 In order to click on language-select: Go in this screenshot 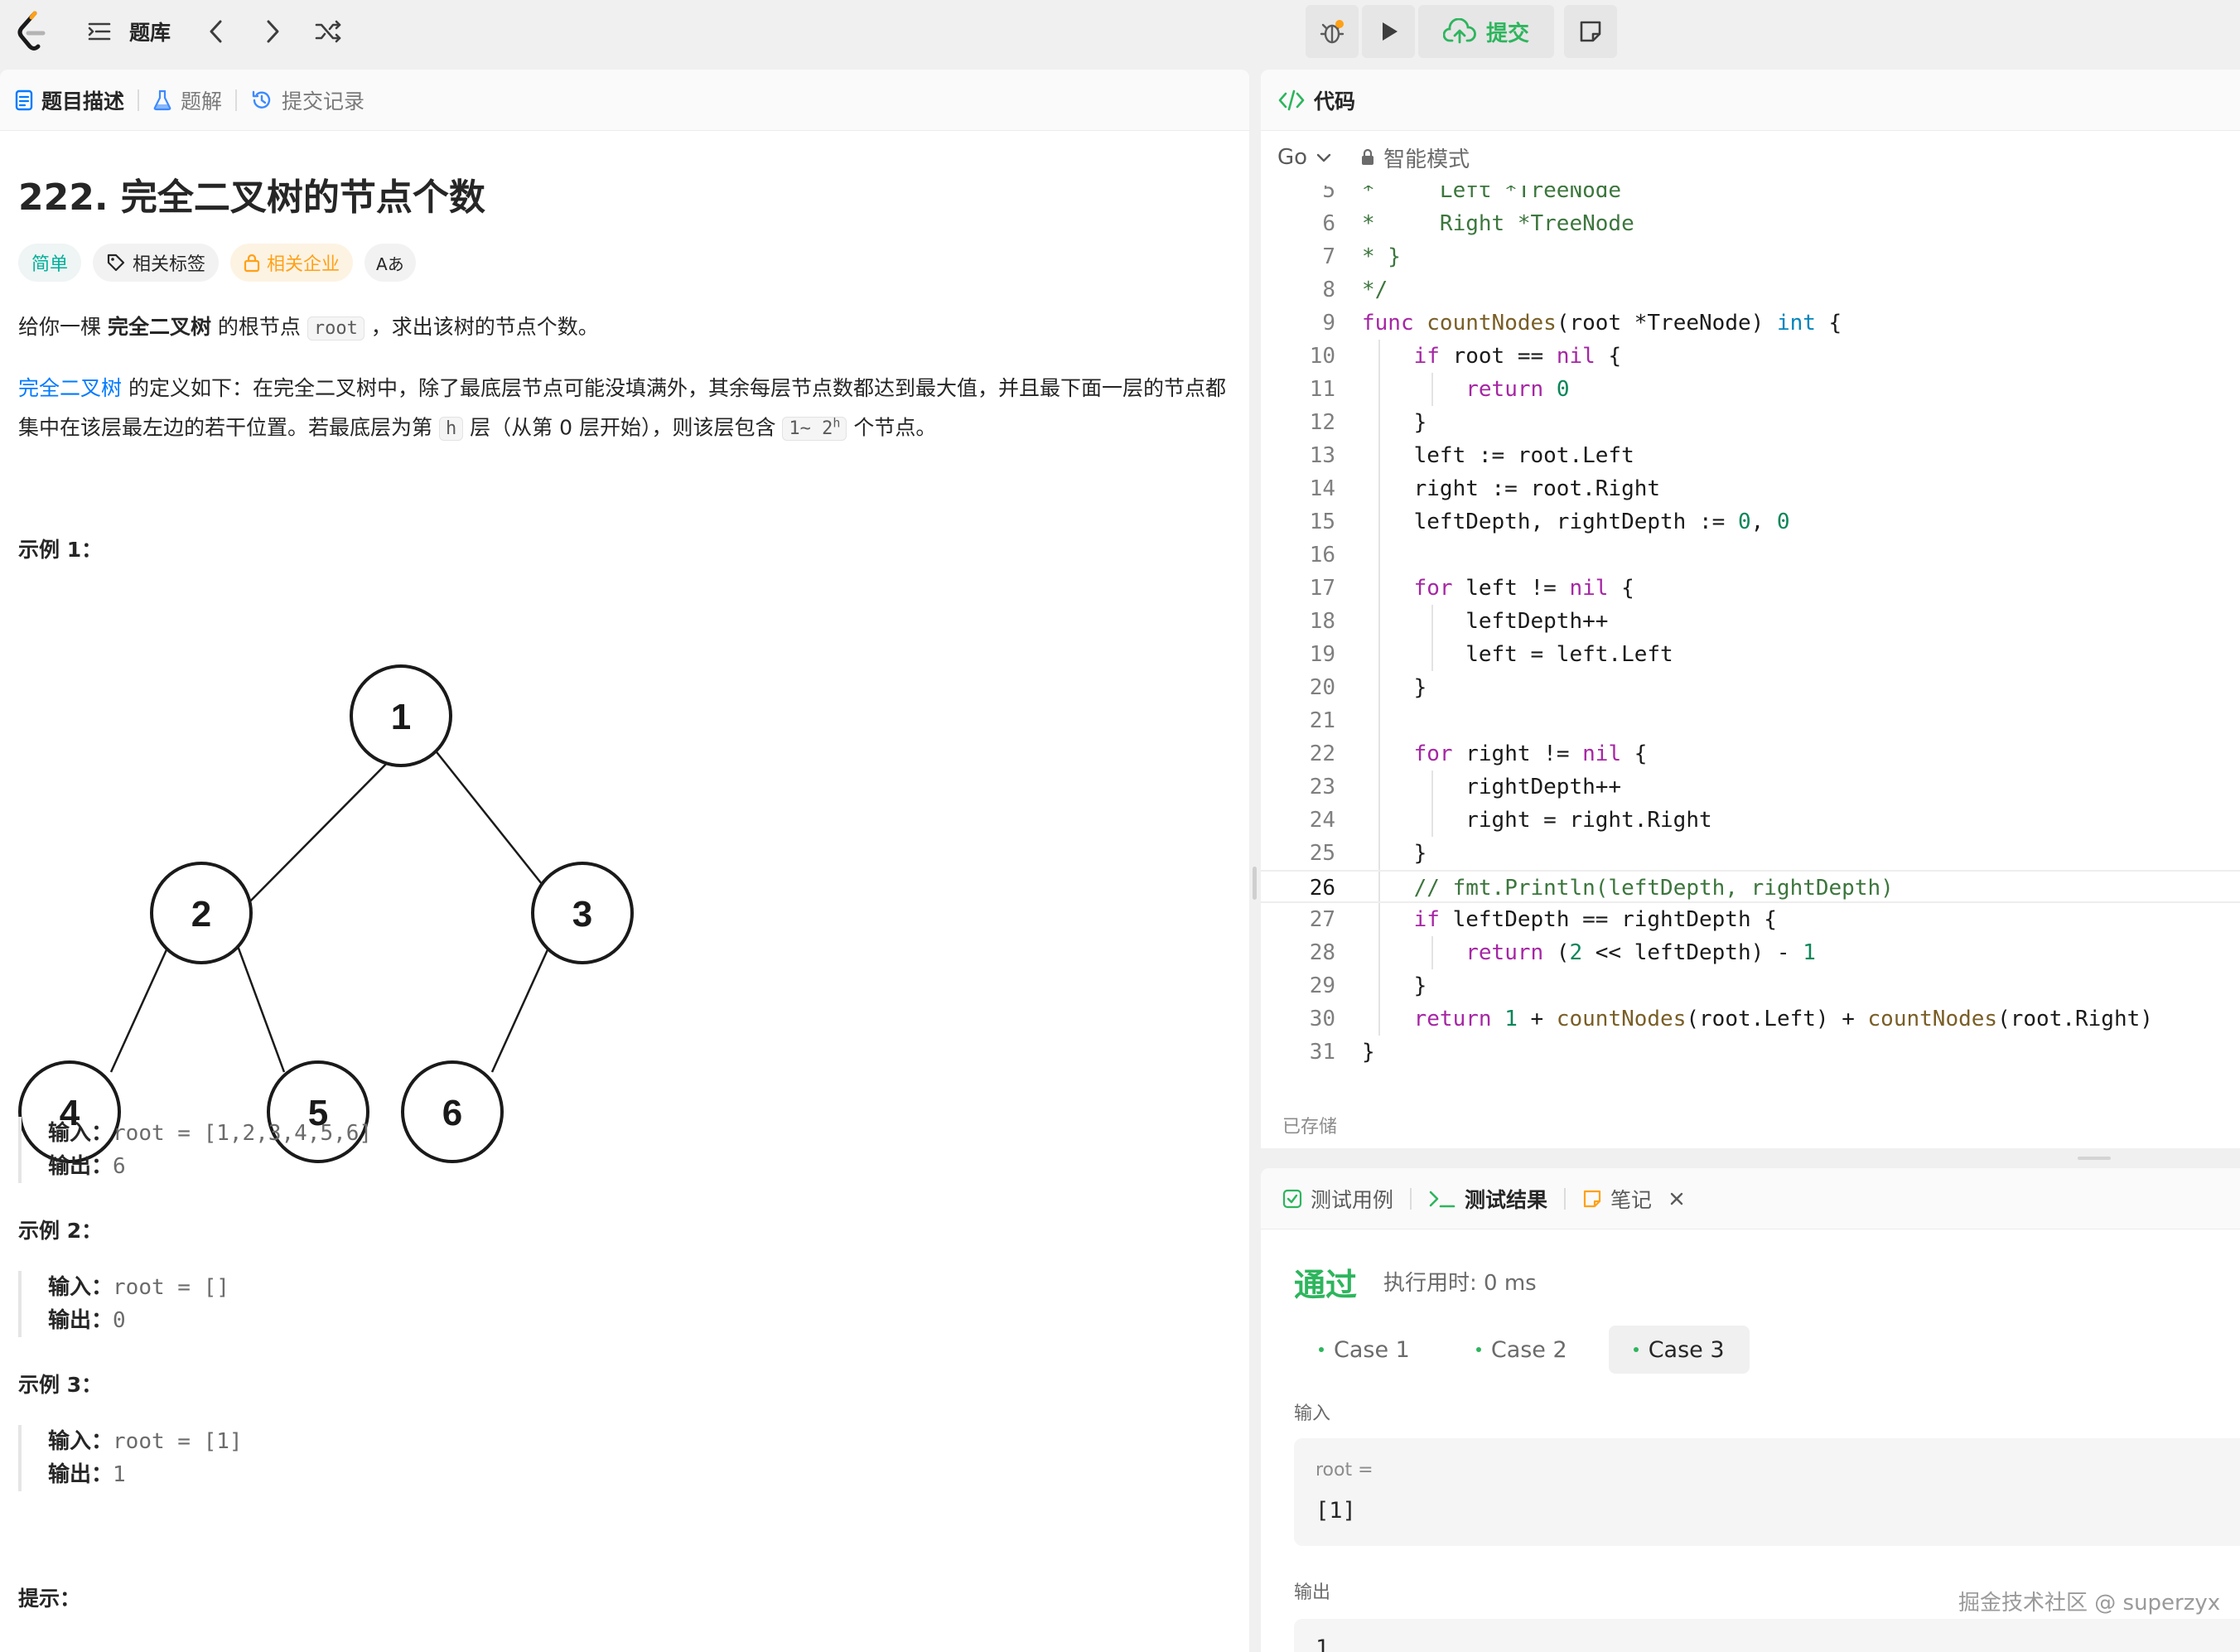, I will do `click(1304, 157)`.